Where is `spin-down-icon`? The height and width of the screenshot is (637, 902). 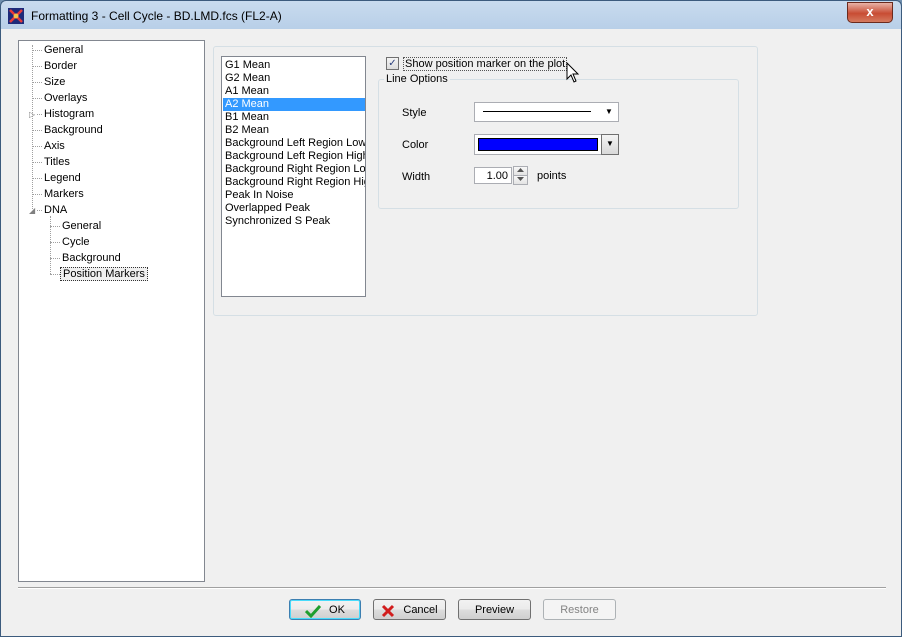
spin-down-icon is located at coordinates (520, 179).